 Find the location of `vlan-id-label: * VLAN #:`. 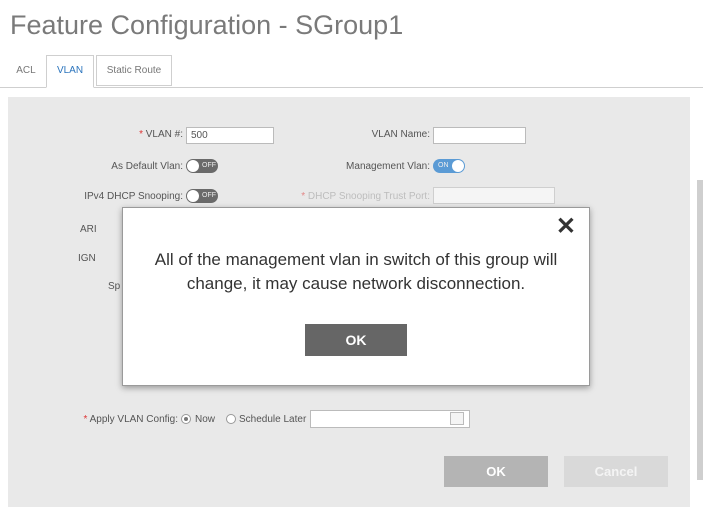

vlan-id-label: * VLAN #: is located at coordinates (161, 134).